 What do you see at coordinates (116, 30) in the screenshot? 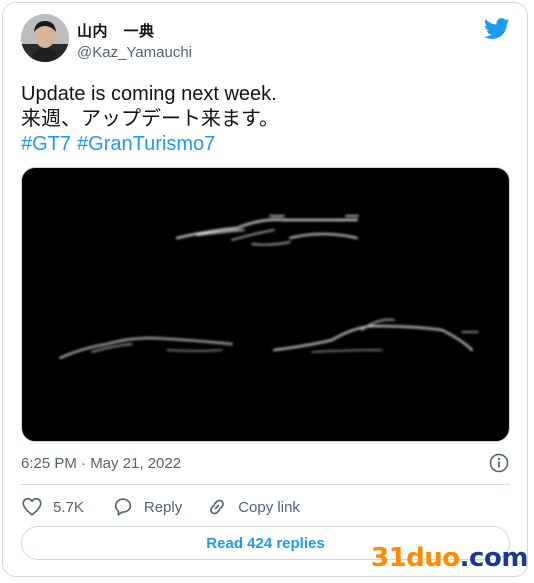
I see `author-name: 山内 一典` at bounding box center [116, 30].